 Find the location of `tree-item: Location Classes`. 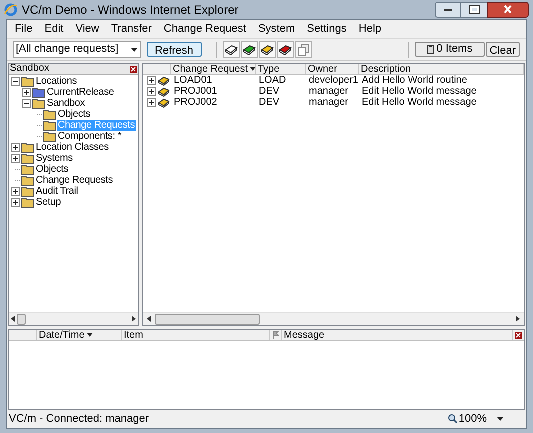

tree-item: Location Classes is located at coordinates (72, 147).